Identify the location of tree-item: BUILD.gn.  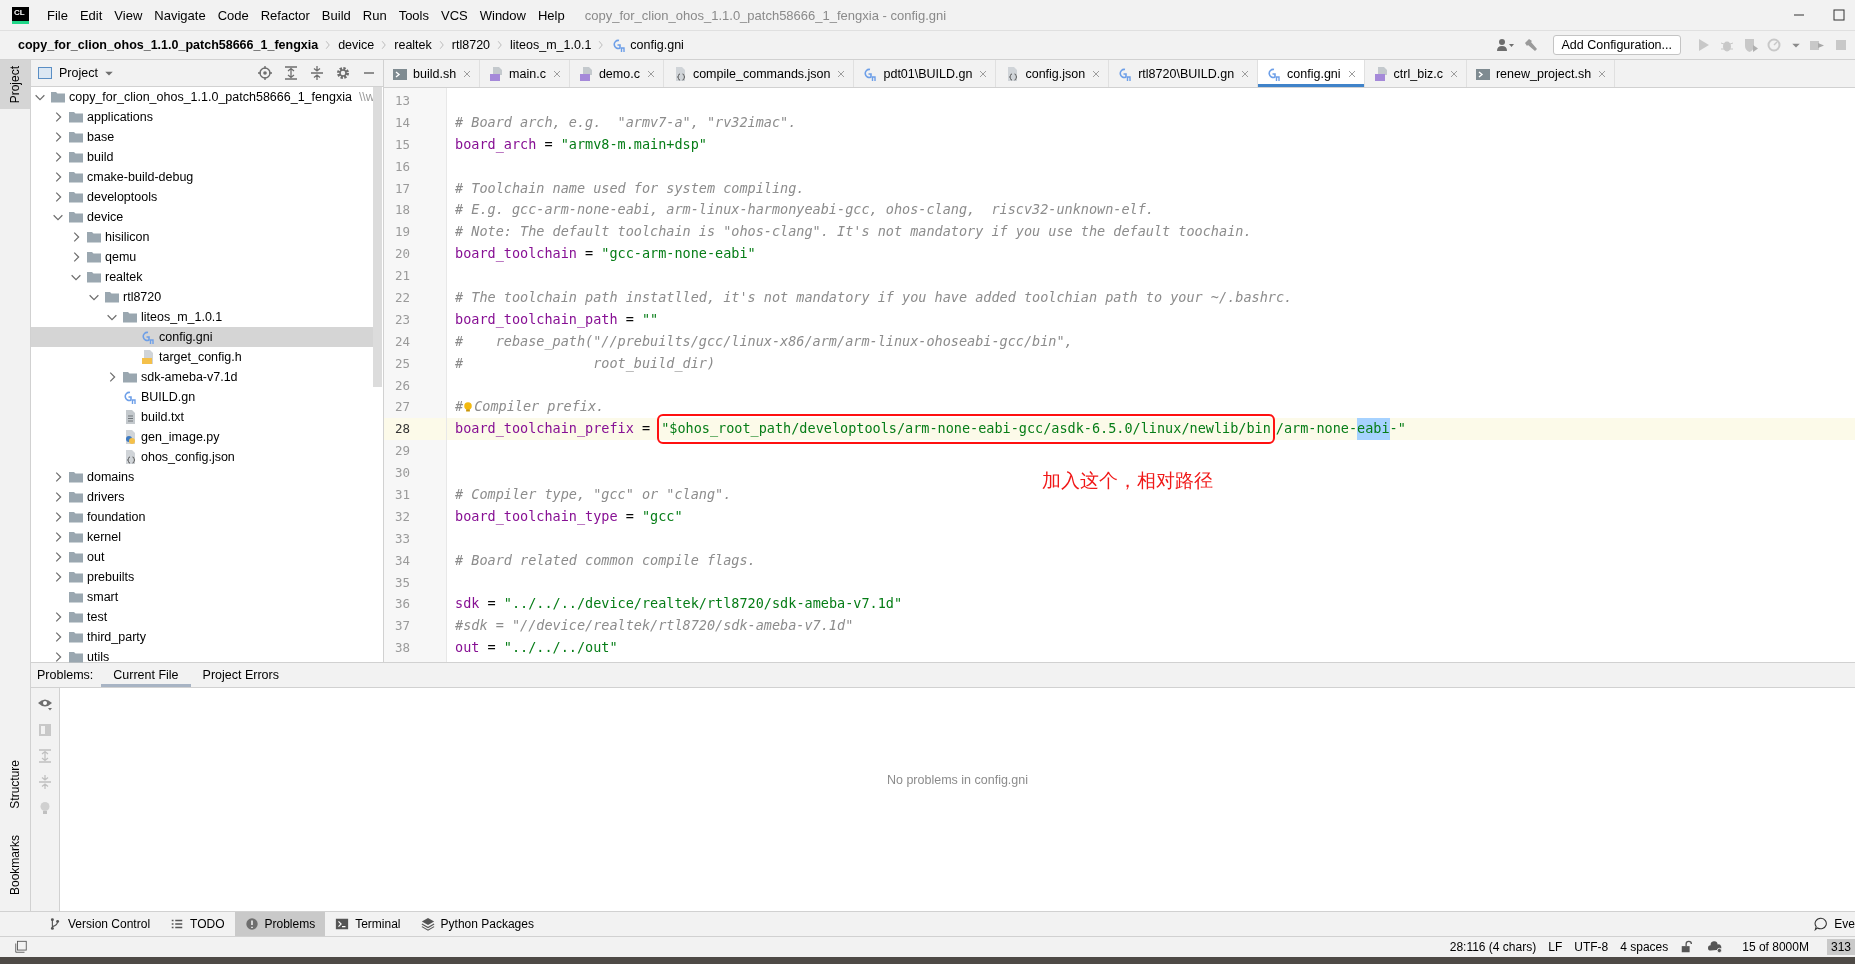
(202, 397).